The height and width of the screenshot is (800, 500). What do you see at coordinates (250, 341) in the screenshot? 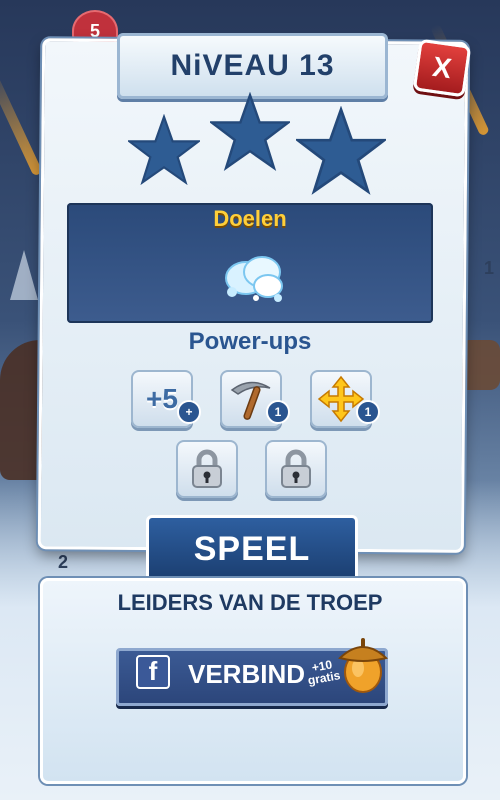
I see `powerups-title: Power-ups` at bounding box center [250, 341].